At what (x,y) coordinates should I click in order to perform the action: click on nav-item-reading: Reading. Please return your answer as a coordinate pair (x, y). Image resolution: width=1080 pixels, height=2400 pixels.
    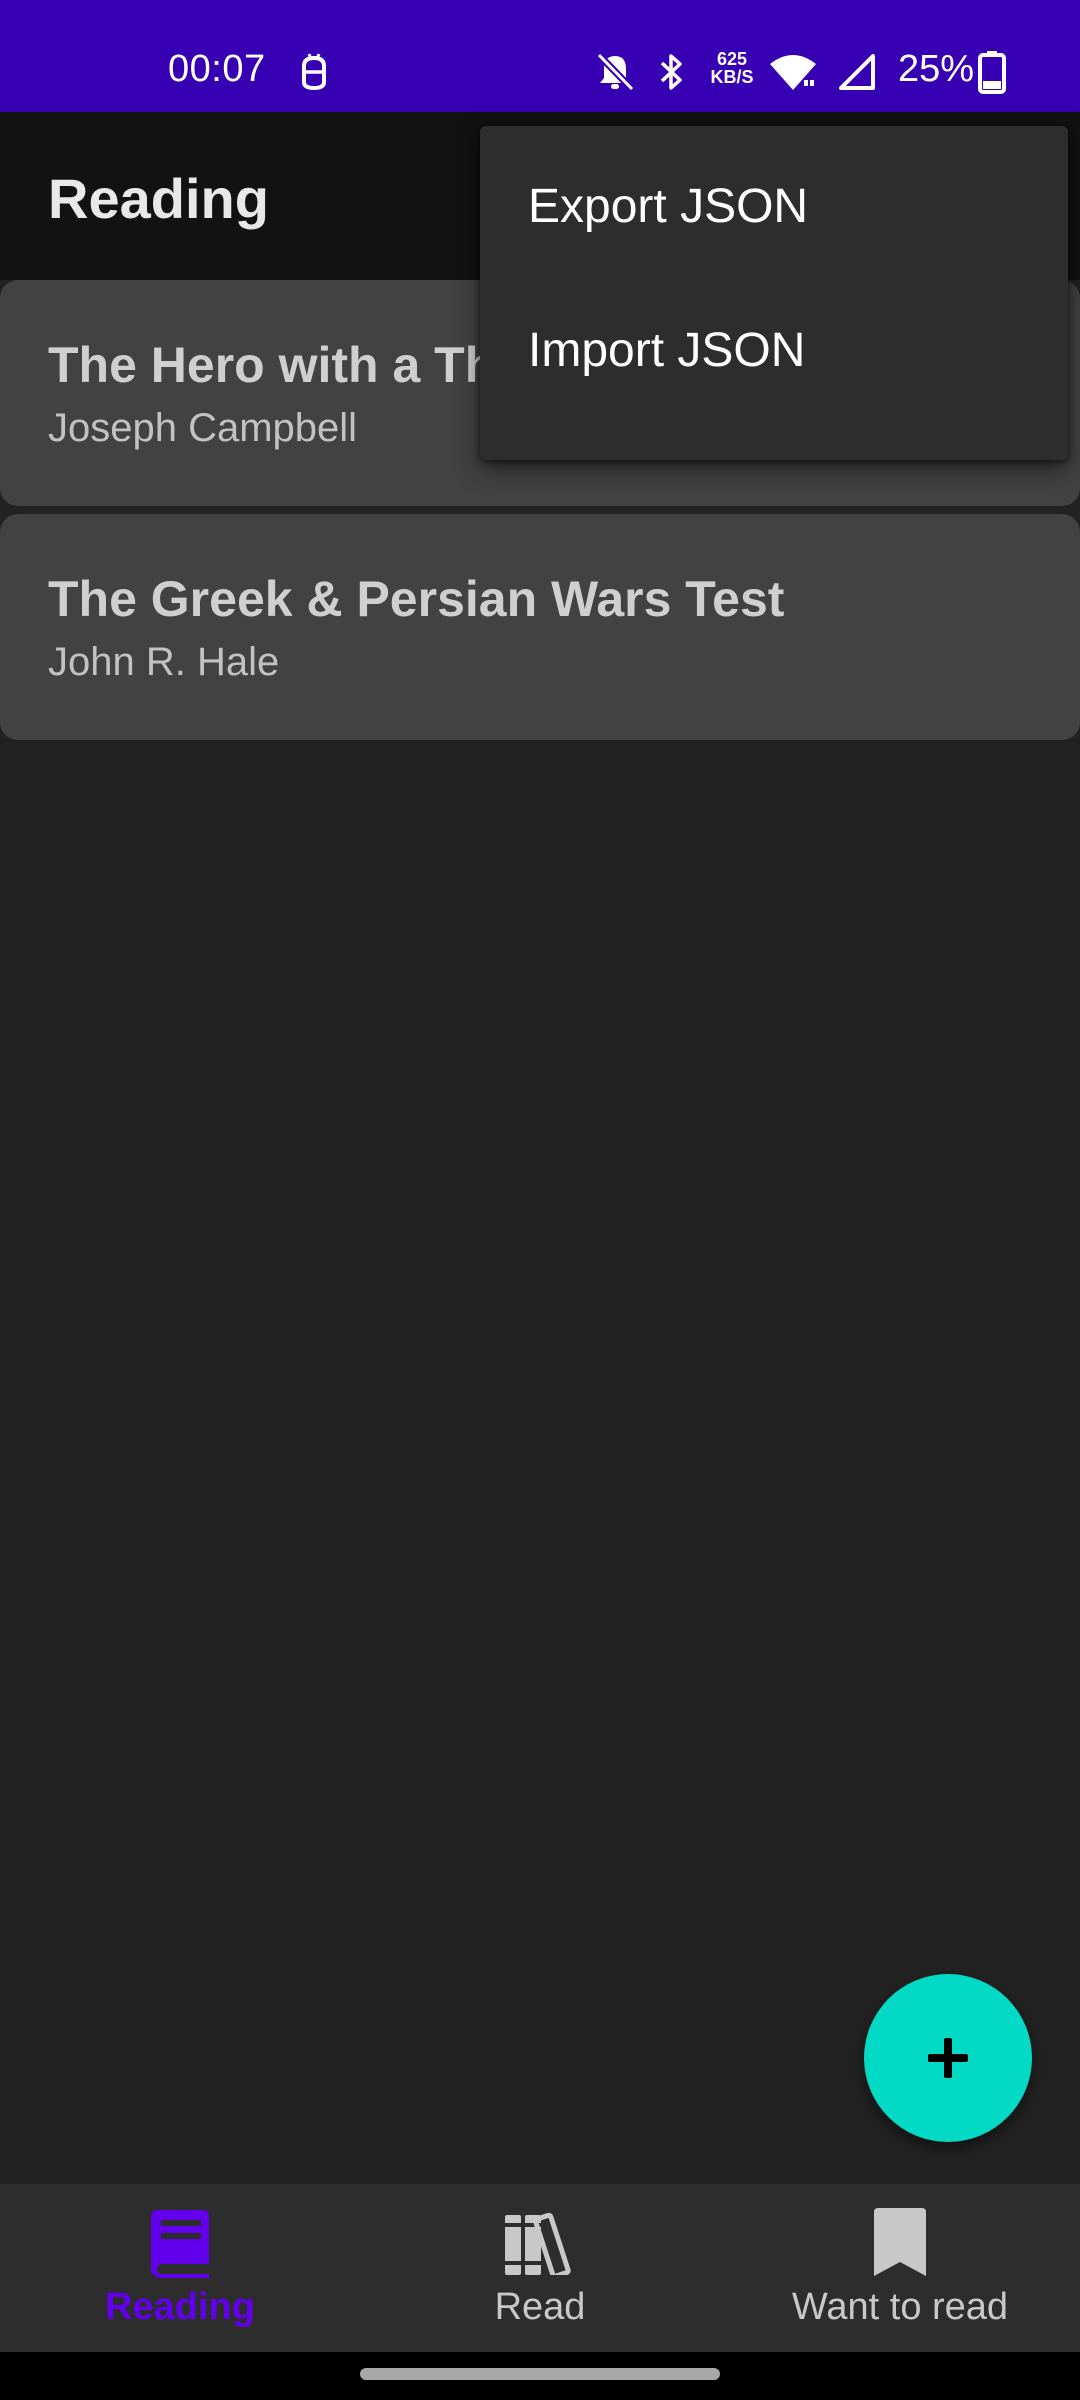
    Looking at the image, I should click on (180, 2268).